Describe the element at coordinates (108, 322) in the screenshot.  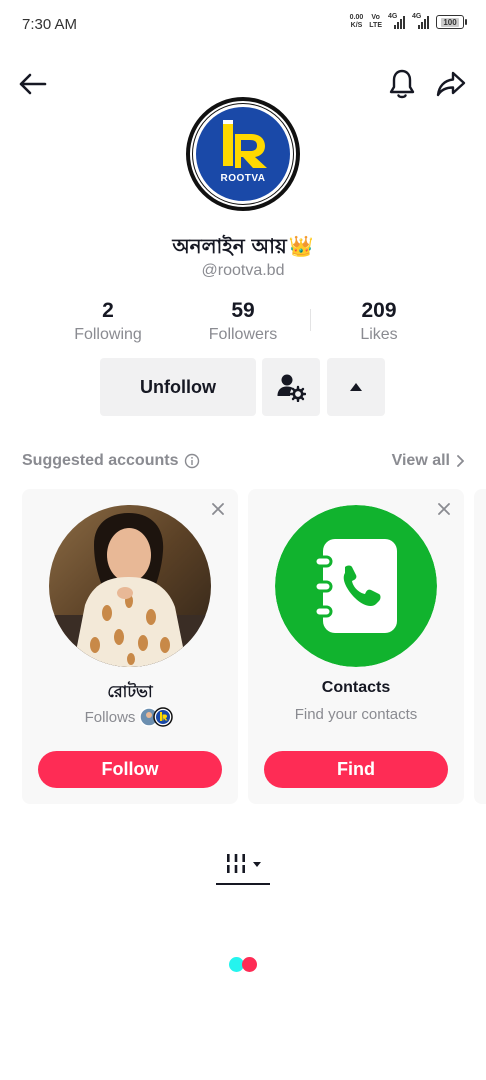
I see `stat-following: 2 Following` at that location.